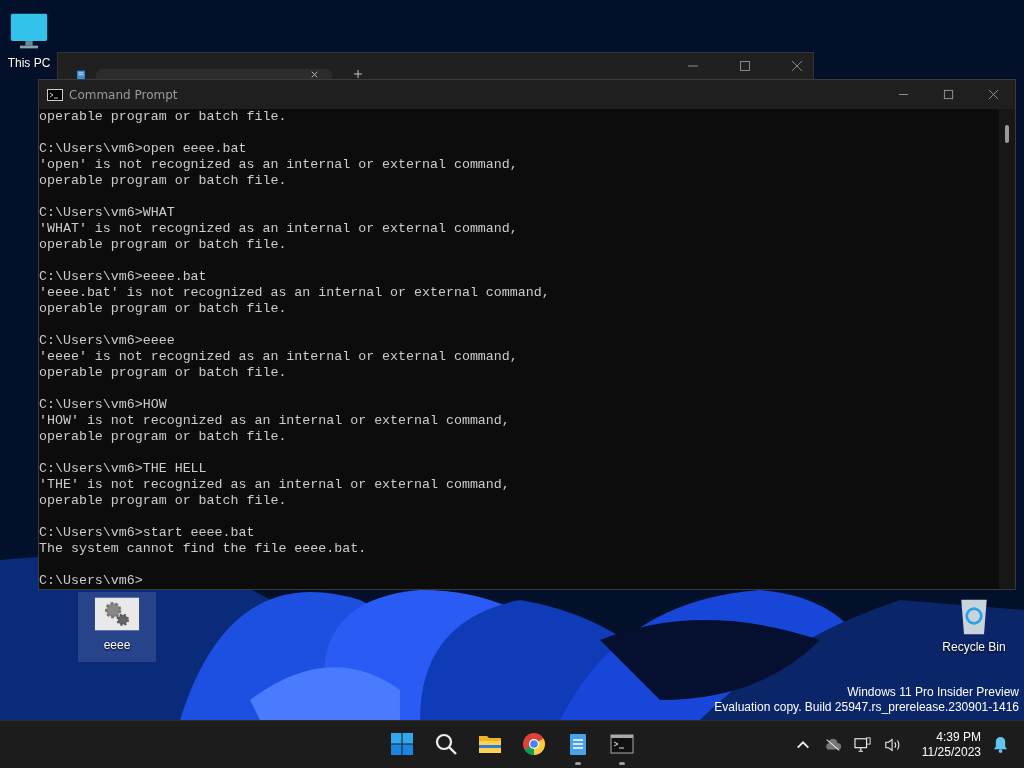 The width and height of the screenshot is (1024, 768). I want to click on windows-icon, so click(402, 744).